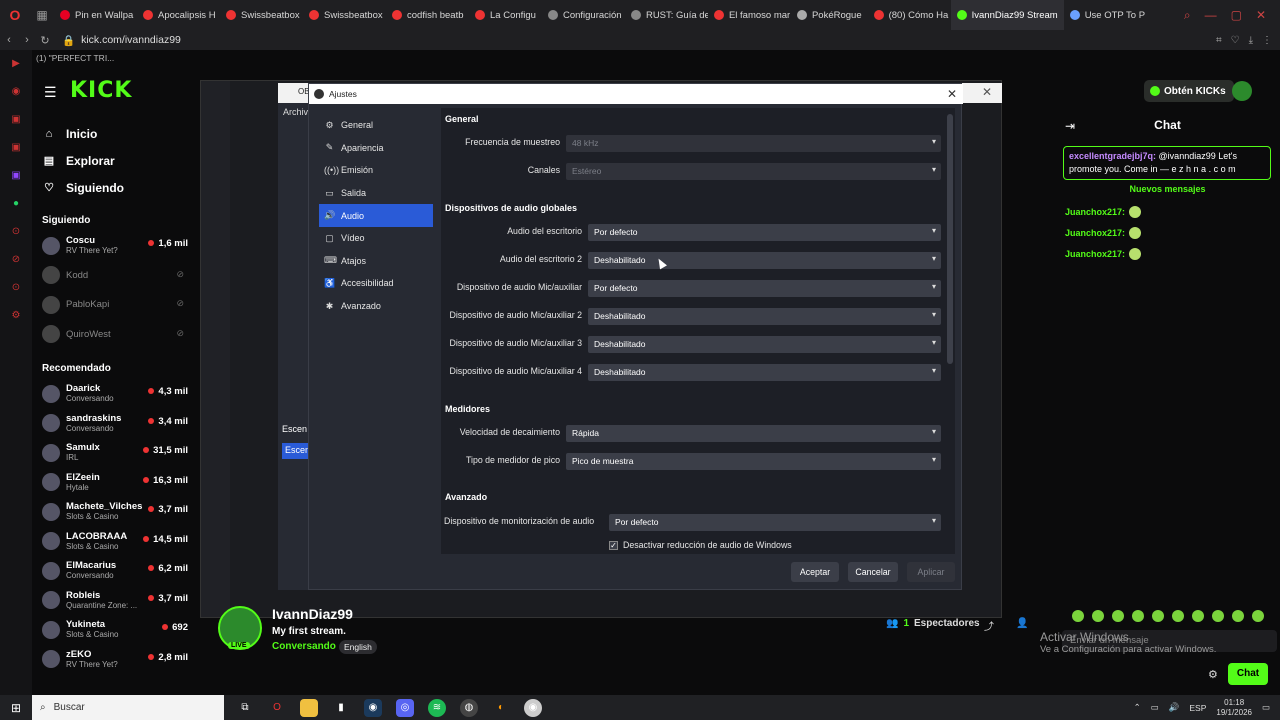  Describe the element at coordinates (309, 707) in the screenshot. I see `file-explorer-icon` at that location.